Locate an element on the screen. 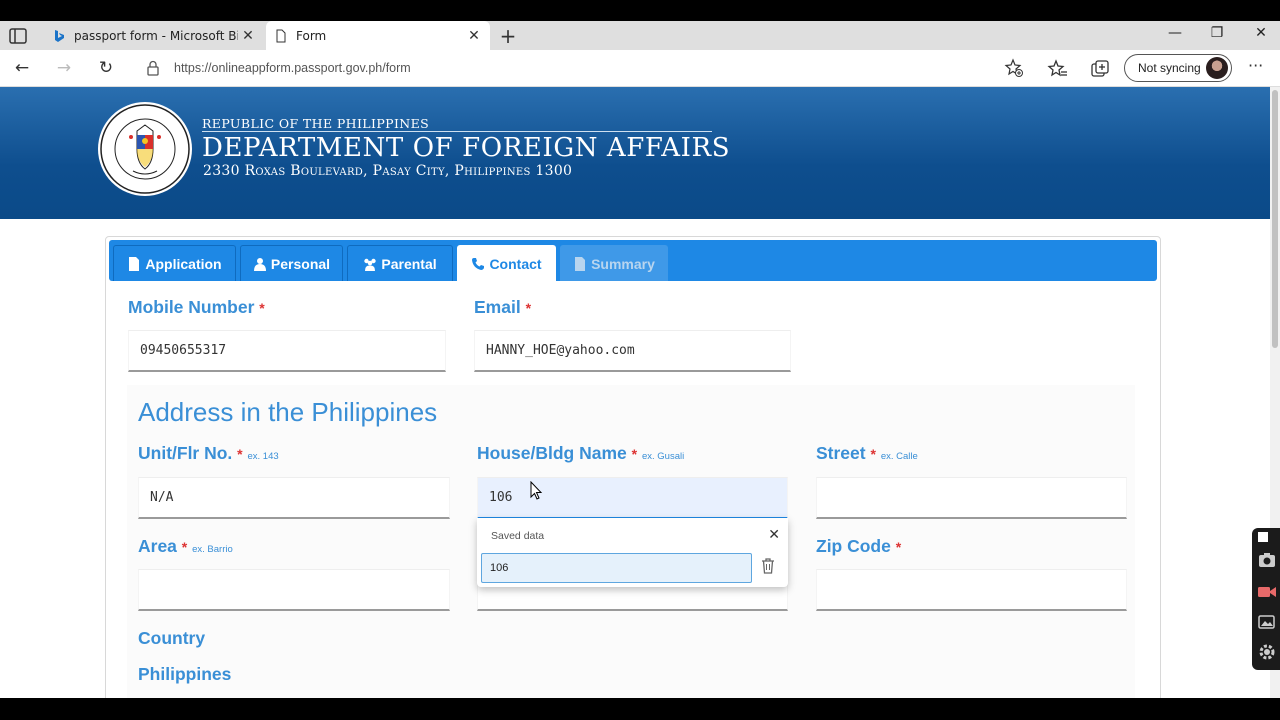 Image resolution: width=1280 pixels, height=720 pixels. page-icon is located at coordinates (281, 35).